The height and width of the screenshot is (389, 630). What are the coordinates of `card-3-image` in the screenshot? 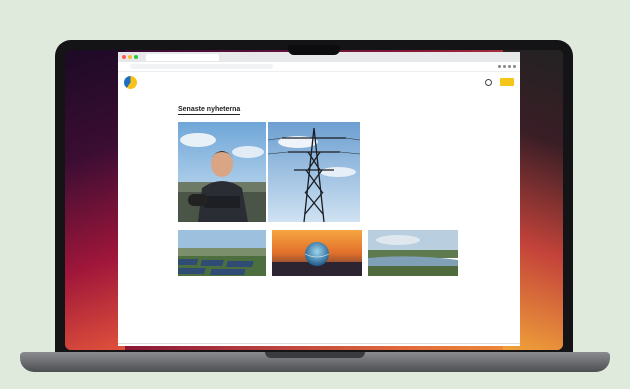 It's located at (413, 253).